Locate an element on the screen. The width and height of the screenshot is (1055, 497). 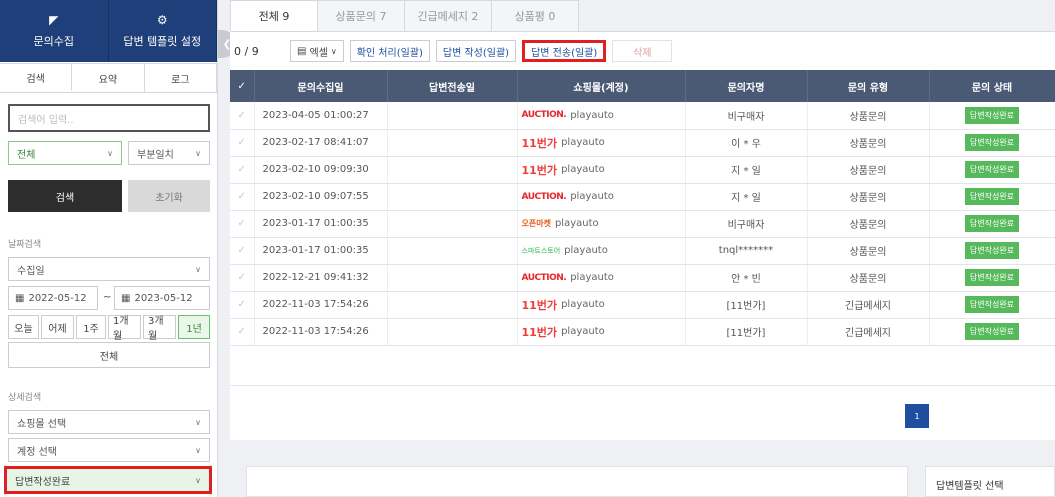
account-select: 계정 선택 ∨ is located at coordinates (109, 450).